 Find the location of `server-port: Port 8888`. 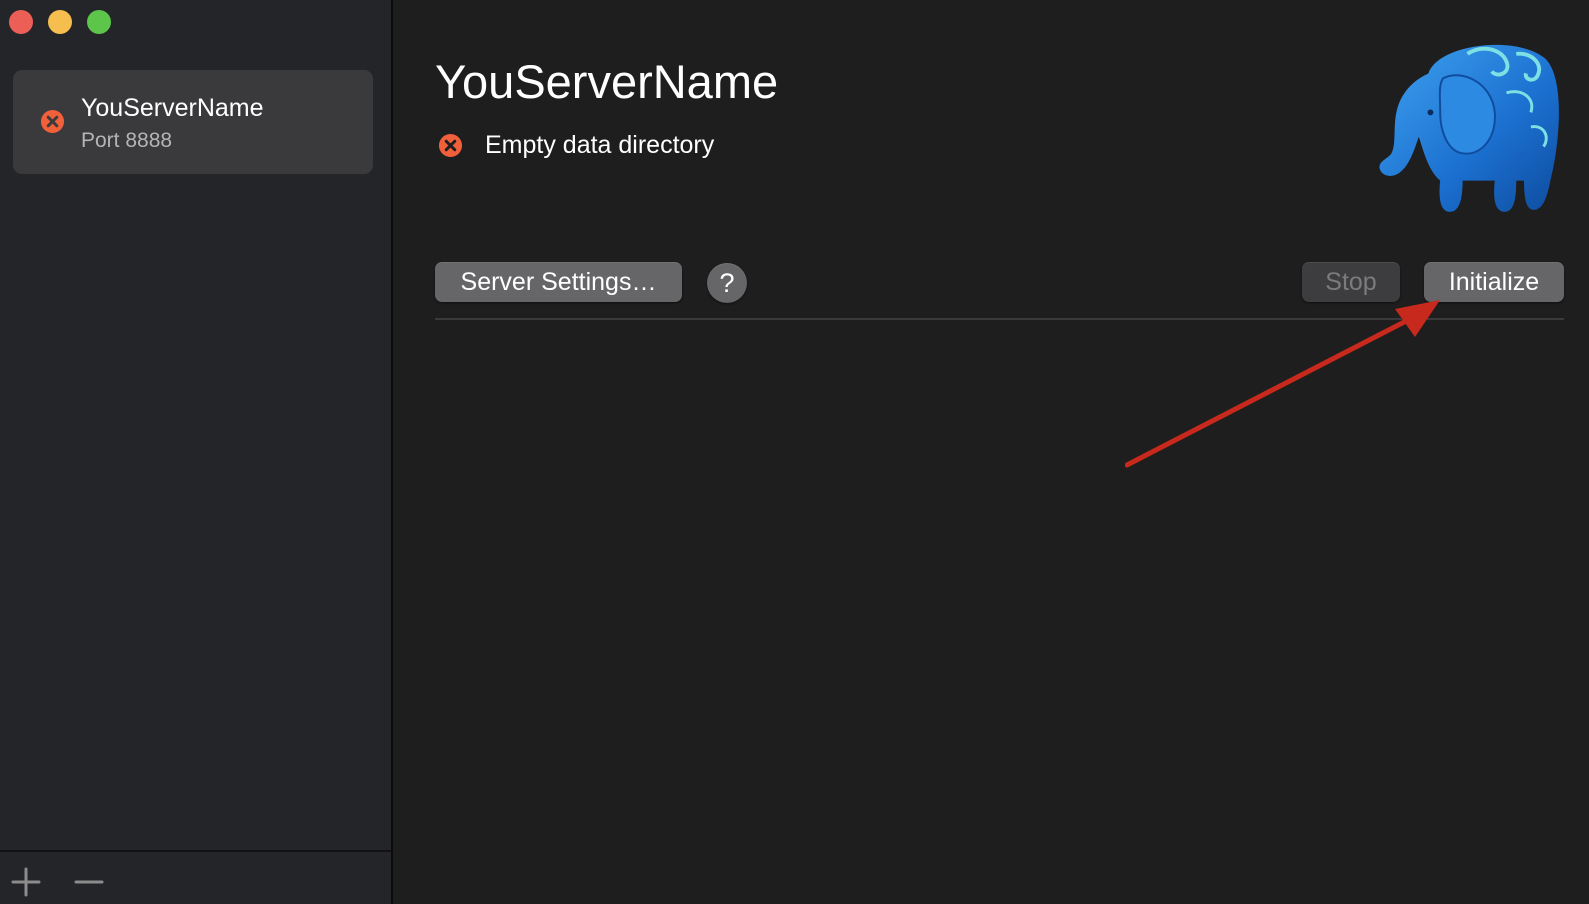

server-port: Port 8888 is located at coordinates (127, 140).